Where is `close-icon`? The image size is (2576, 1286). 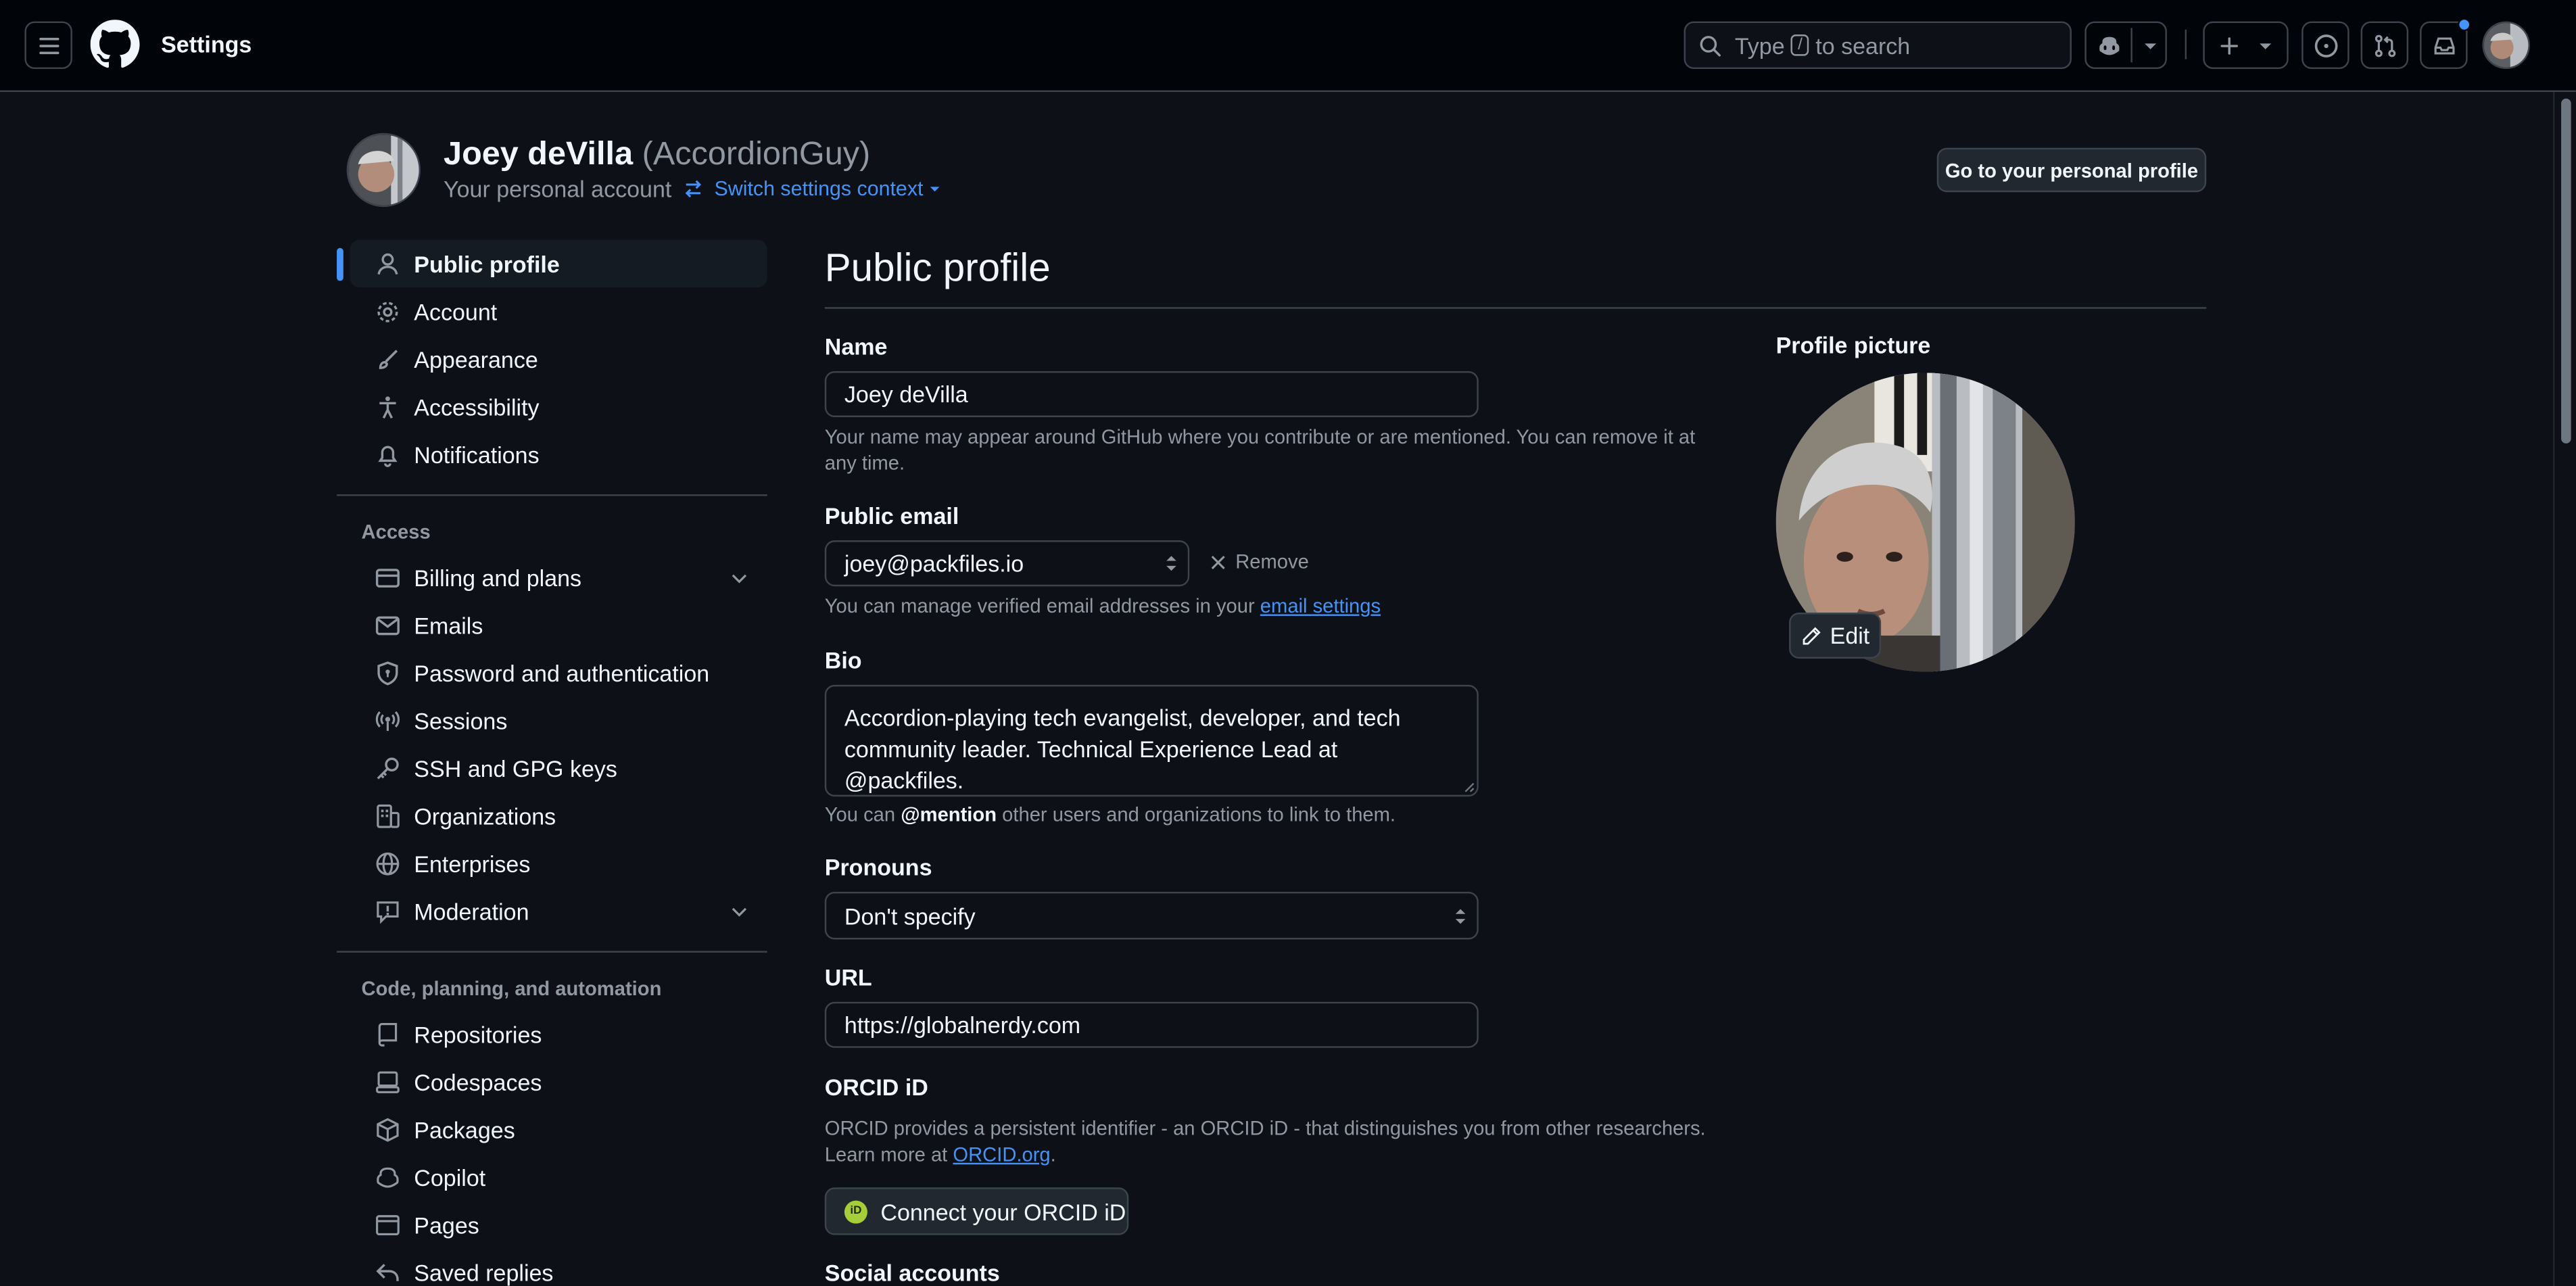 close-icon is located at coordinates (1218, 561).